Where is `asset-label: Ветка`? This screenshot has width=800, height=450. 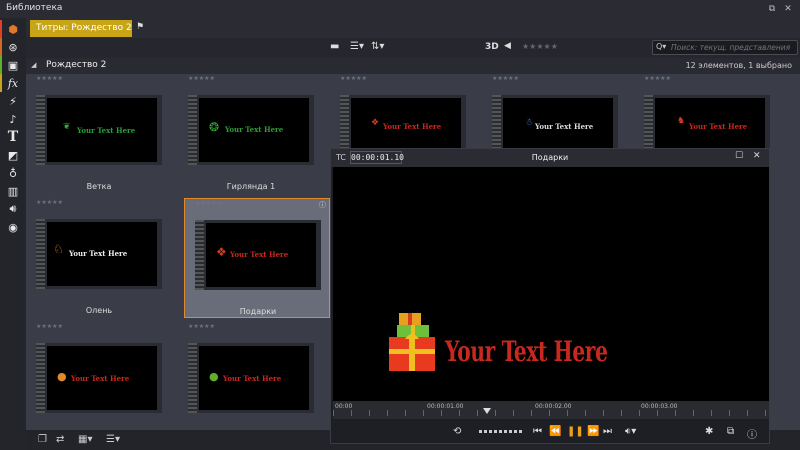
asset-label: Ветка is located at coordinates (99, 186).